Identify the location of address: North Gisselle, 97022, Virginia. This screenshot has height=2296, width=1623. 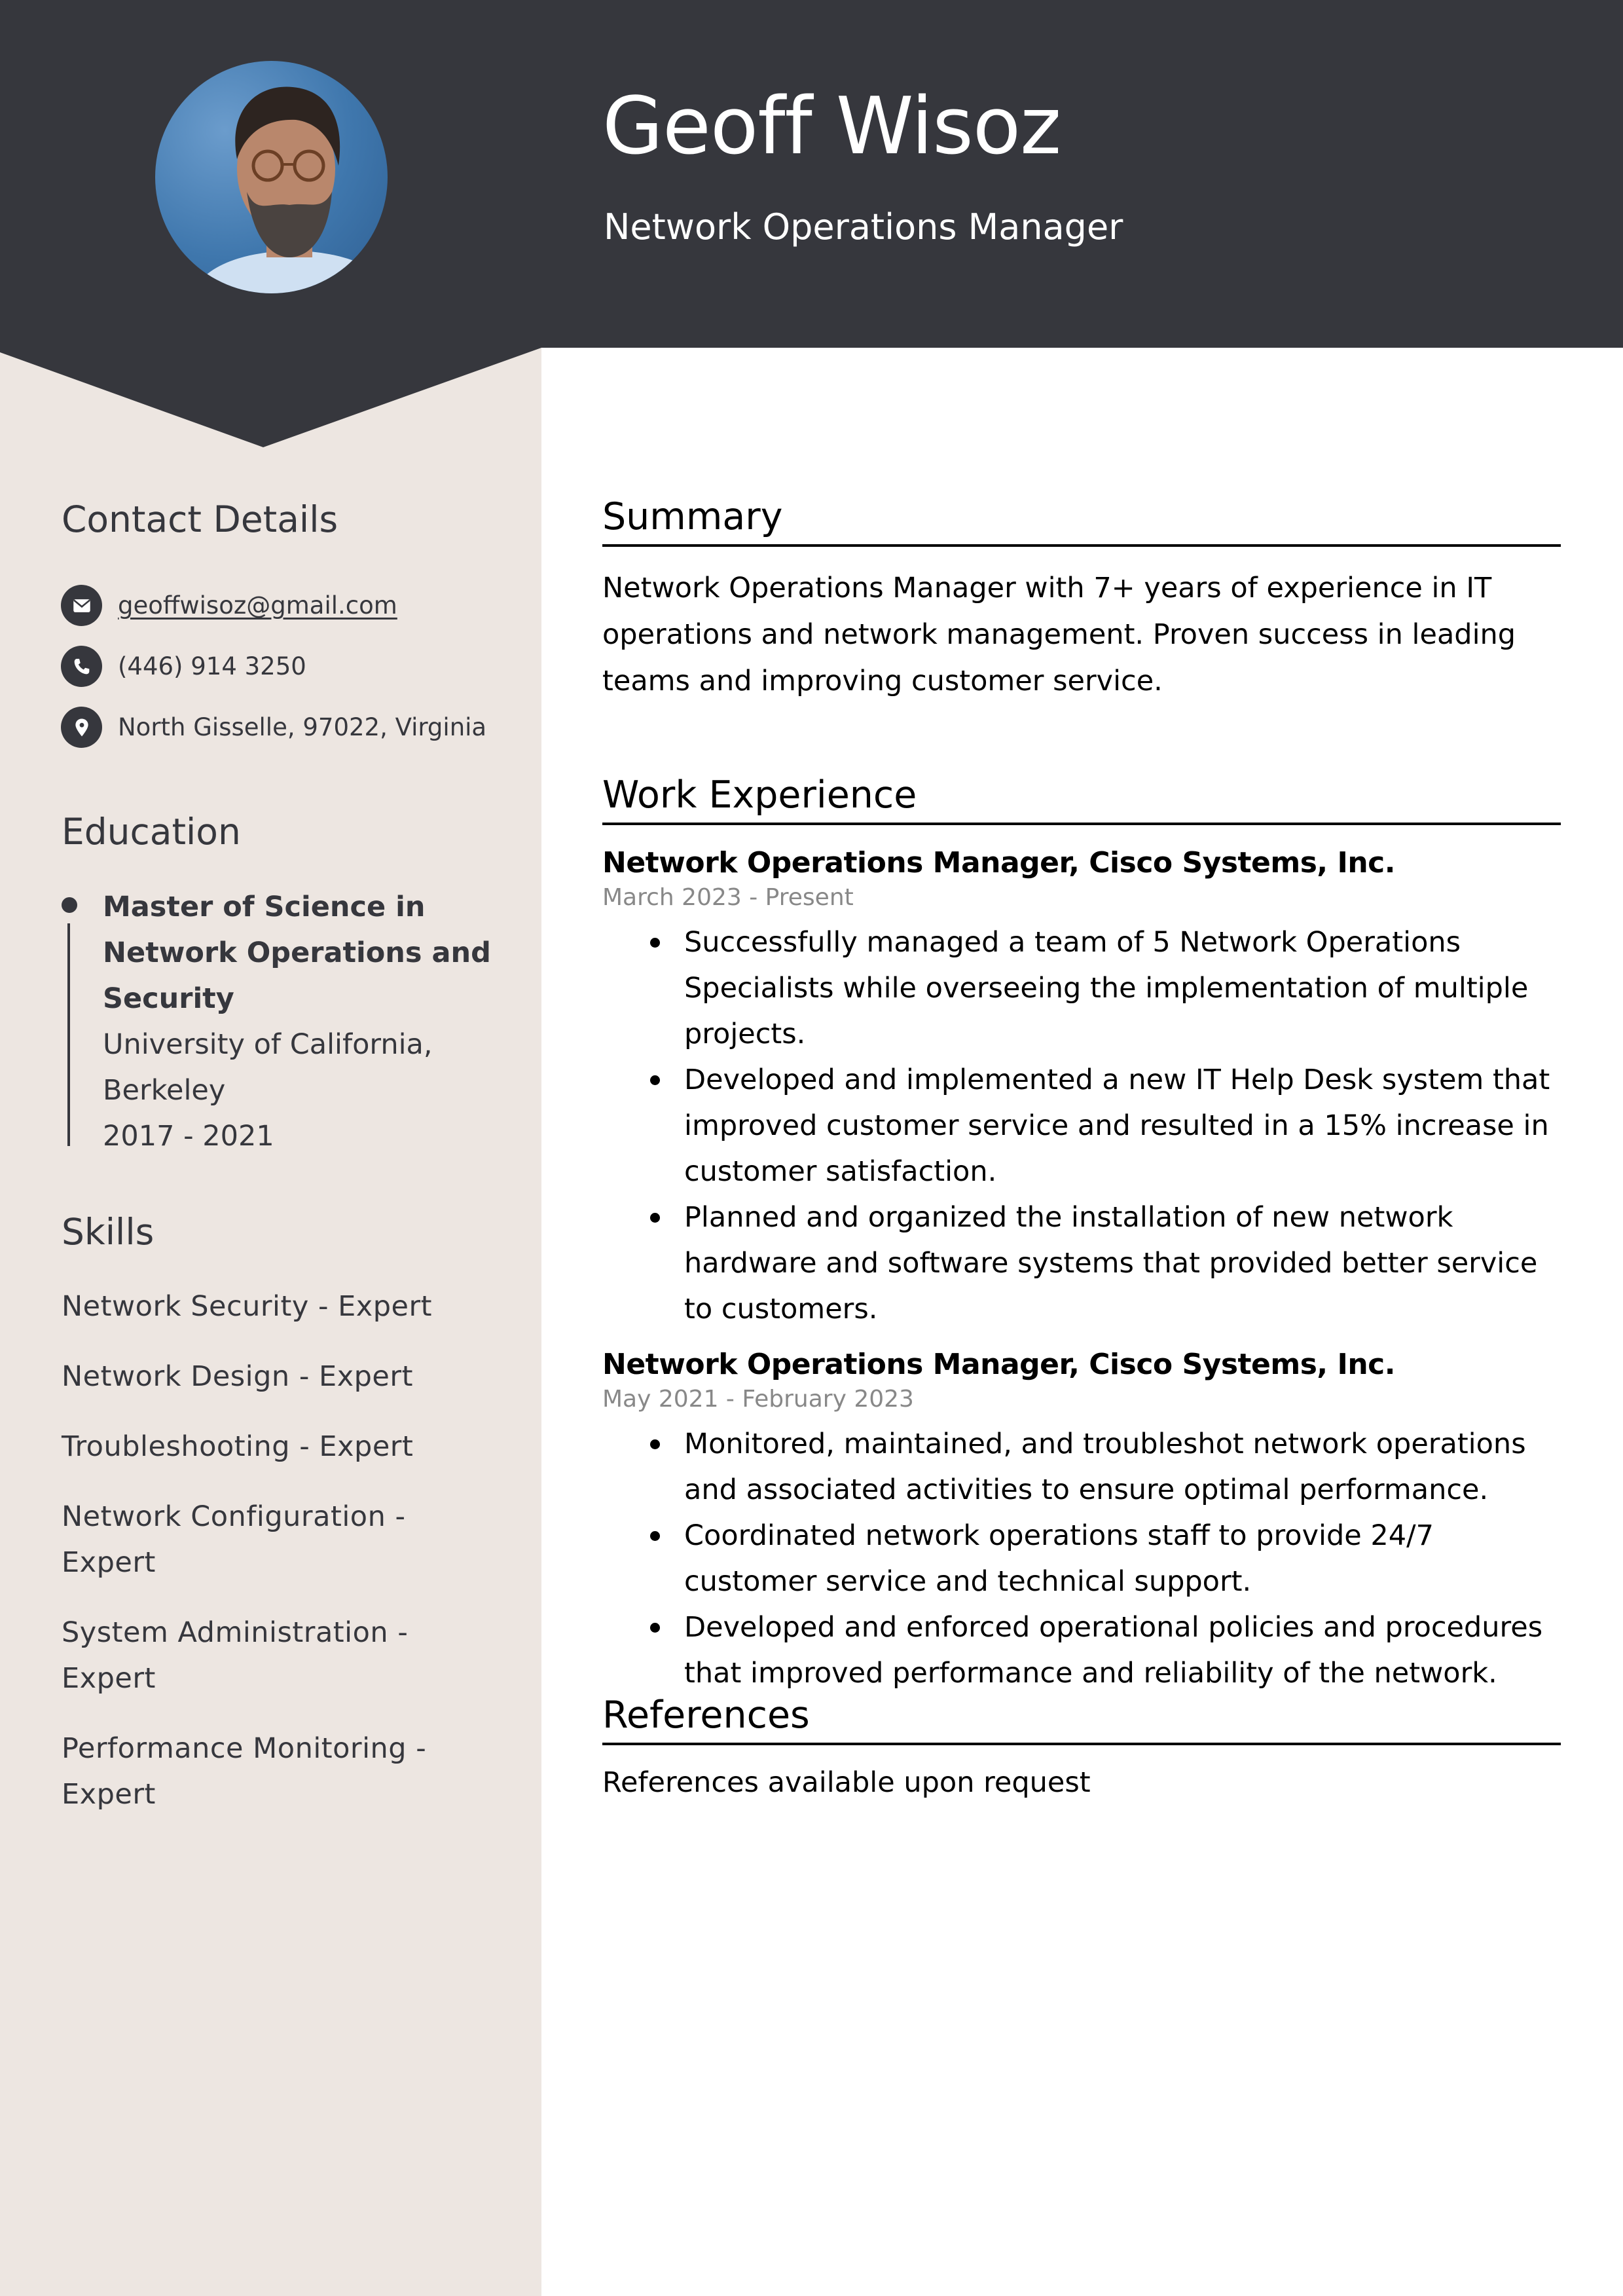
(302, 727).